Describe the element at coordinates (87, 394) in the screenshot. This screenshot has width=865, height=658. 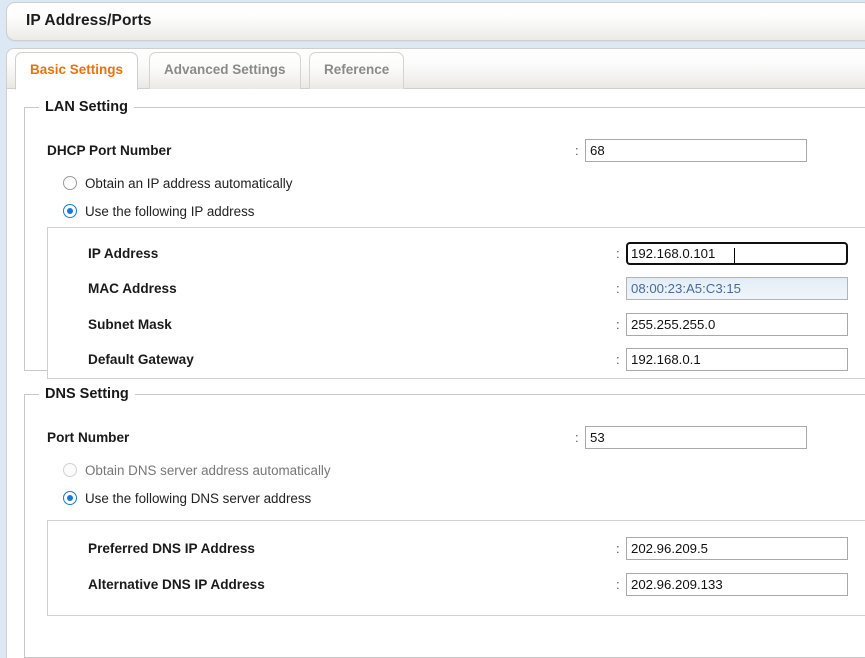
I see `dns-setting-legend: DNS Setting` at that location.